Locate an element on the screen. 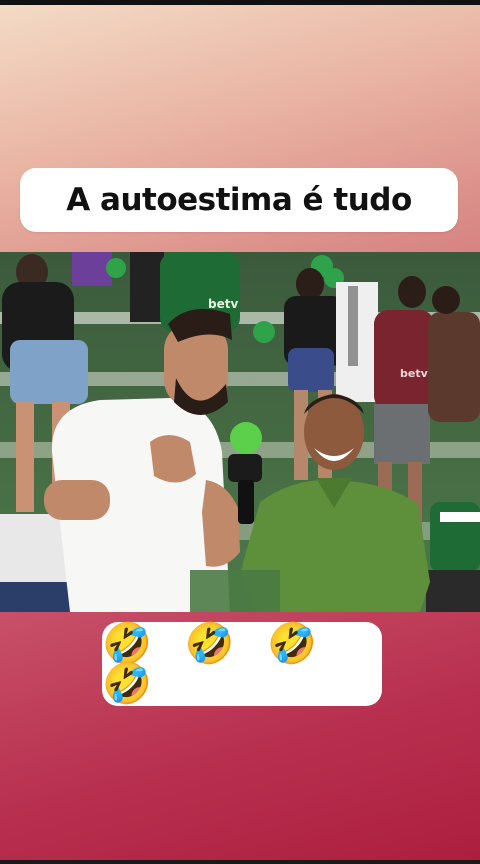 The height and width of the screenshot is (864, 480). reaction-box: 🤣 🤣 🤣 🤣 is located at coordinates (242, 664).